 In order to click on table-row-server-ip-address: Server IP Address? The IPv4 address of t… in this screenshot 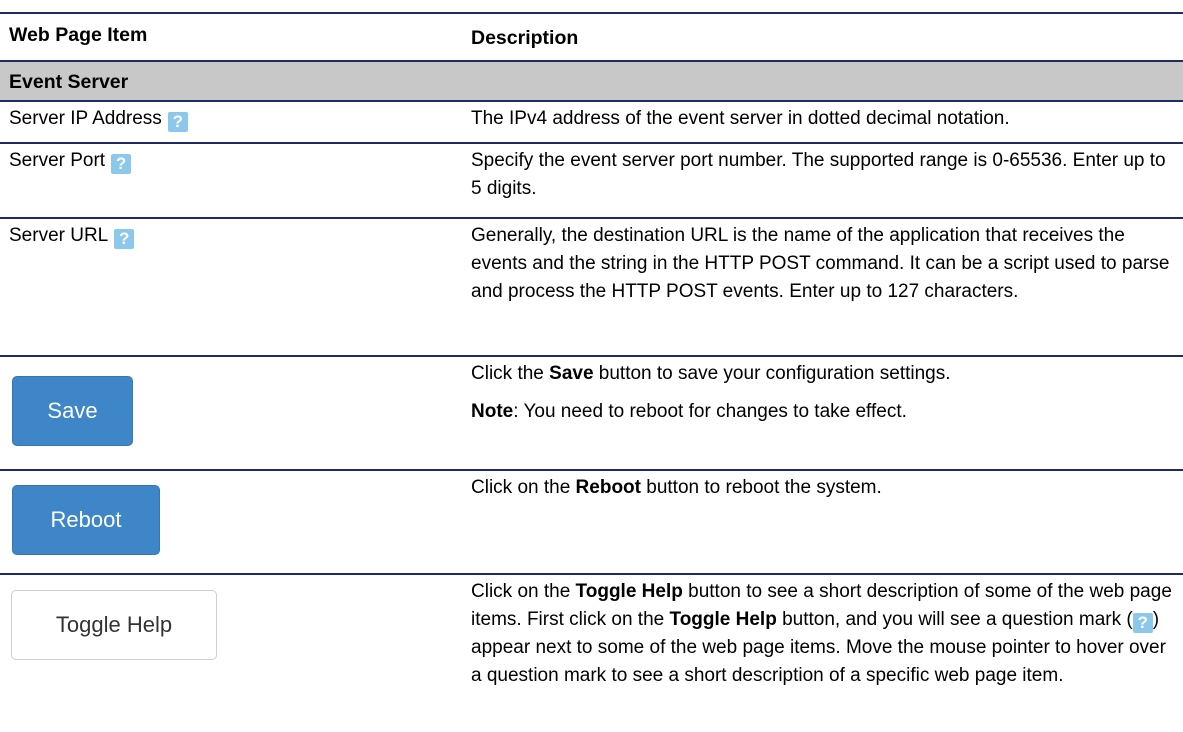, I will do `click(591, 121)`.